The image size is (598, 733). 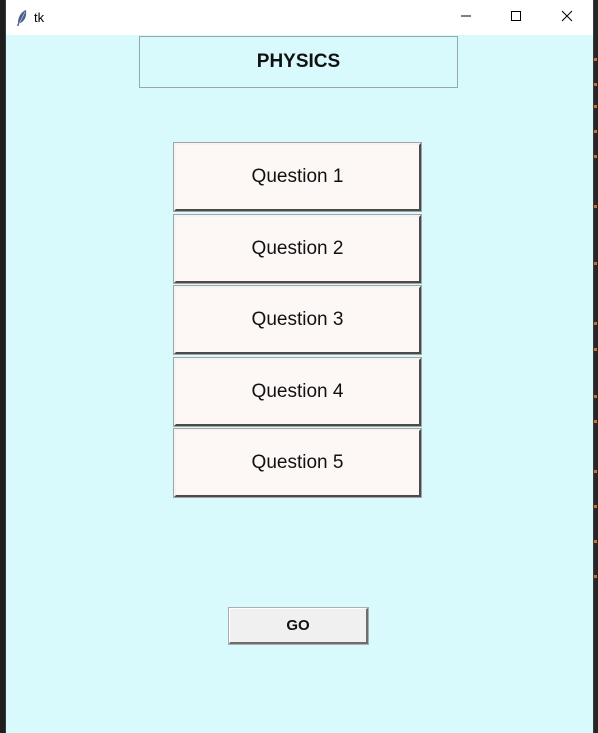 I want to click on window-title: tk, so click(x=39, y=17).